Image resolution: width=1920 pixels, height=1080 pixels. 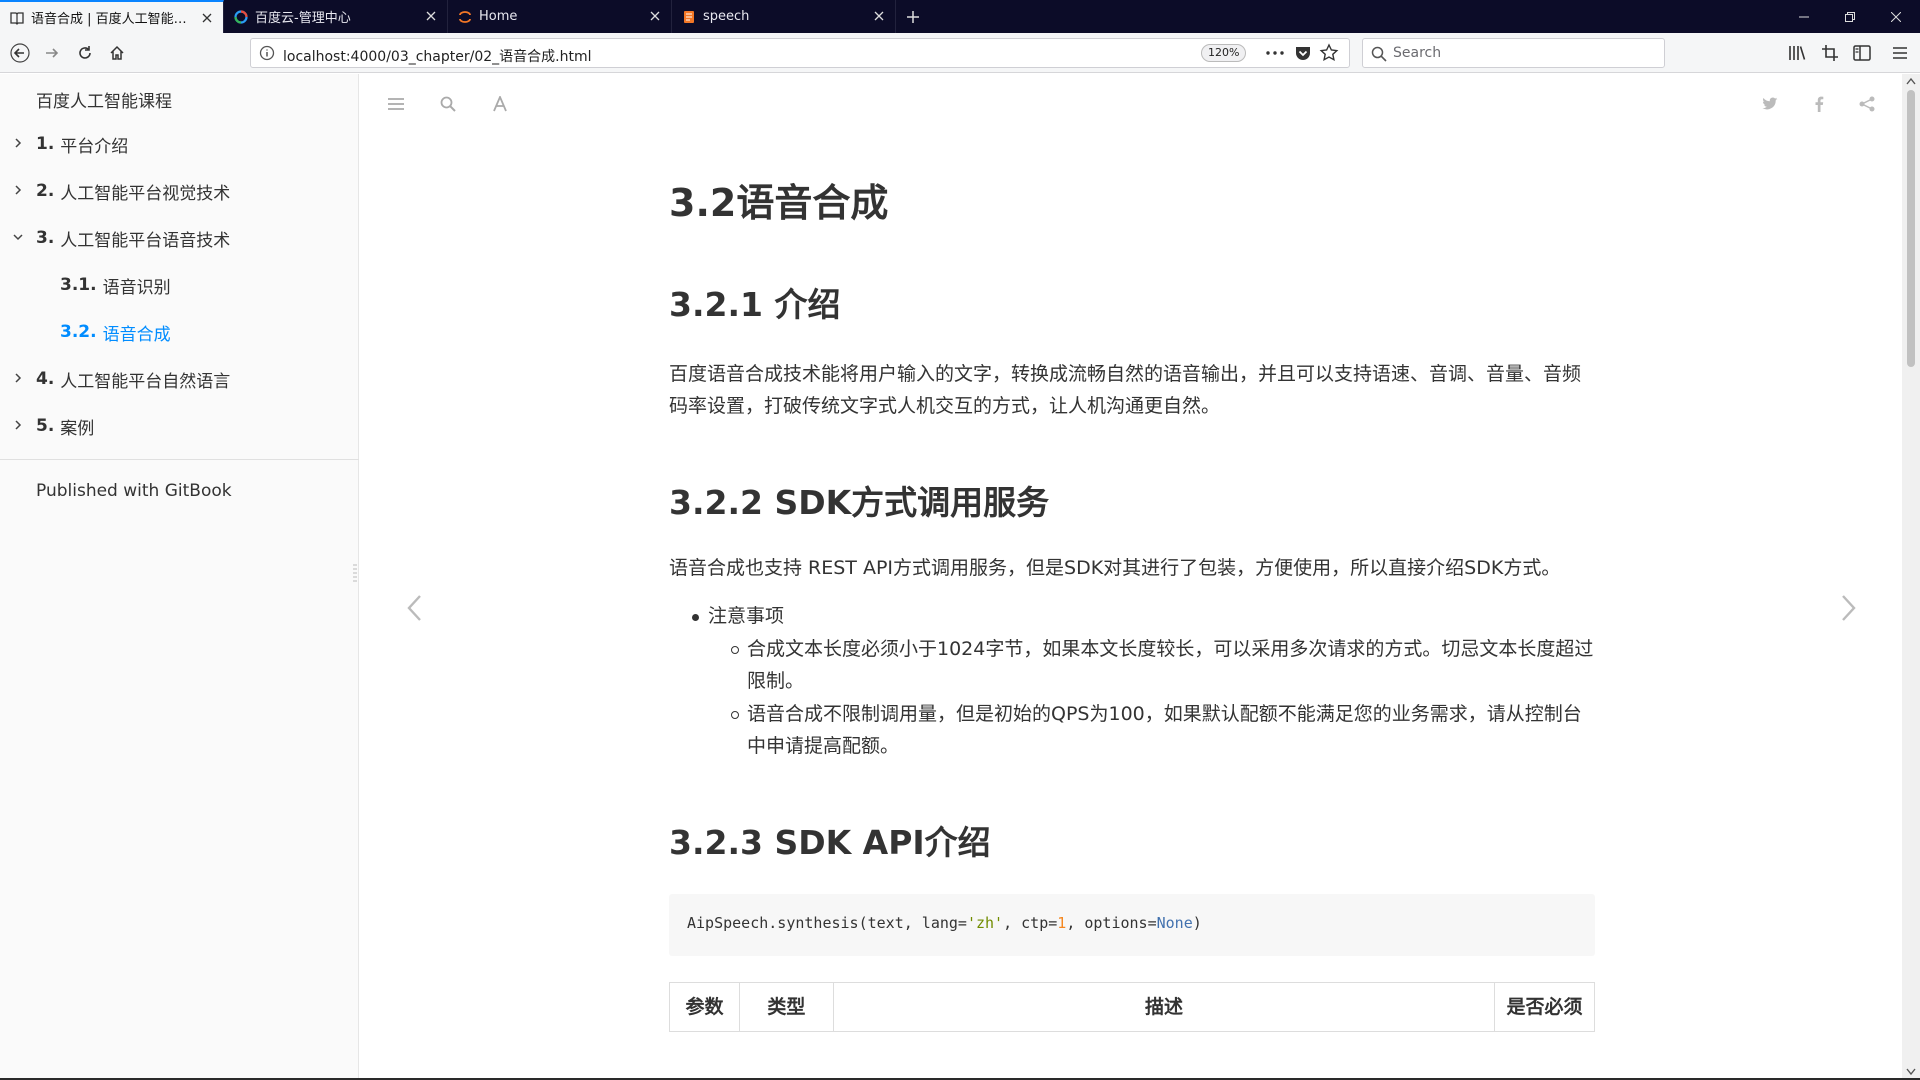 What do you see at coordinates (45, 238) in the screenshot?
I see `sidebar-item-number: 3.` at bounding box center [45, 238].